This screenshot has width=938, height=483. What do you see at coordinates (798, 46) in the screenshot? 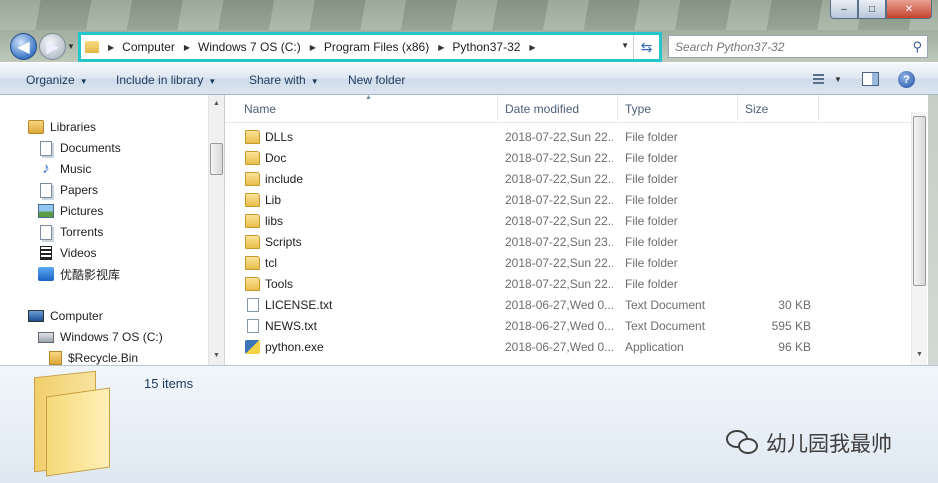
I see `search-input: Search Python37-32 ⚲` at bounding box center [798, 46].